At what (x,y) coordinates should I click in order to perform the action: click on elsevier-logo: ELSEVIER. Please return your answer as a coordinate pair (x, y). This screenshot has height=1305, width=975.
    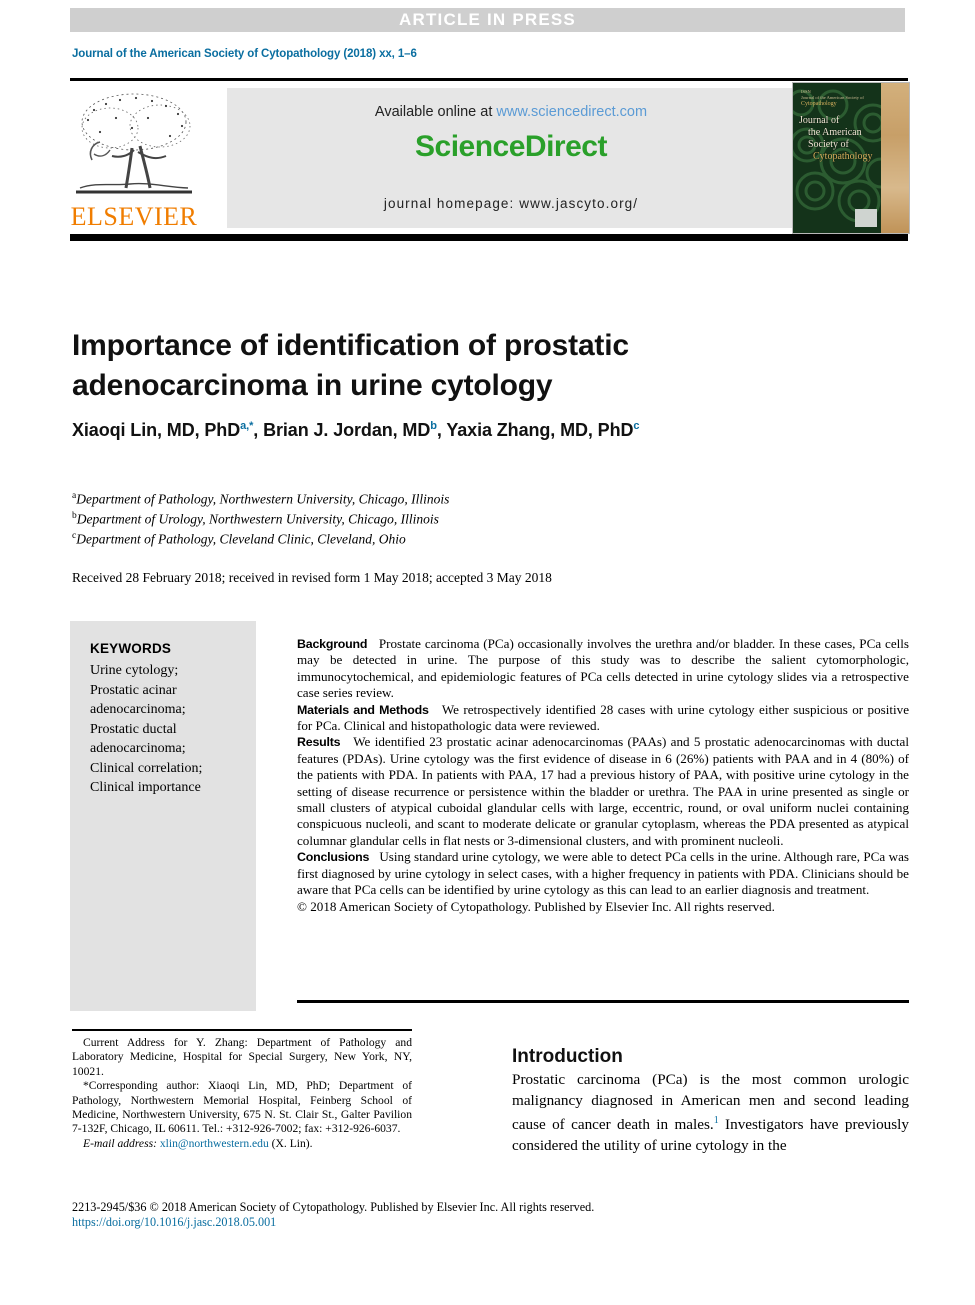
    Looking at the image, I should click on (134, 159).